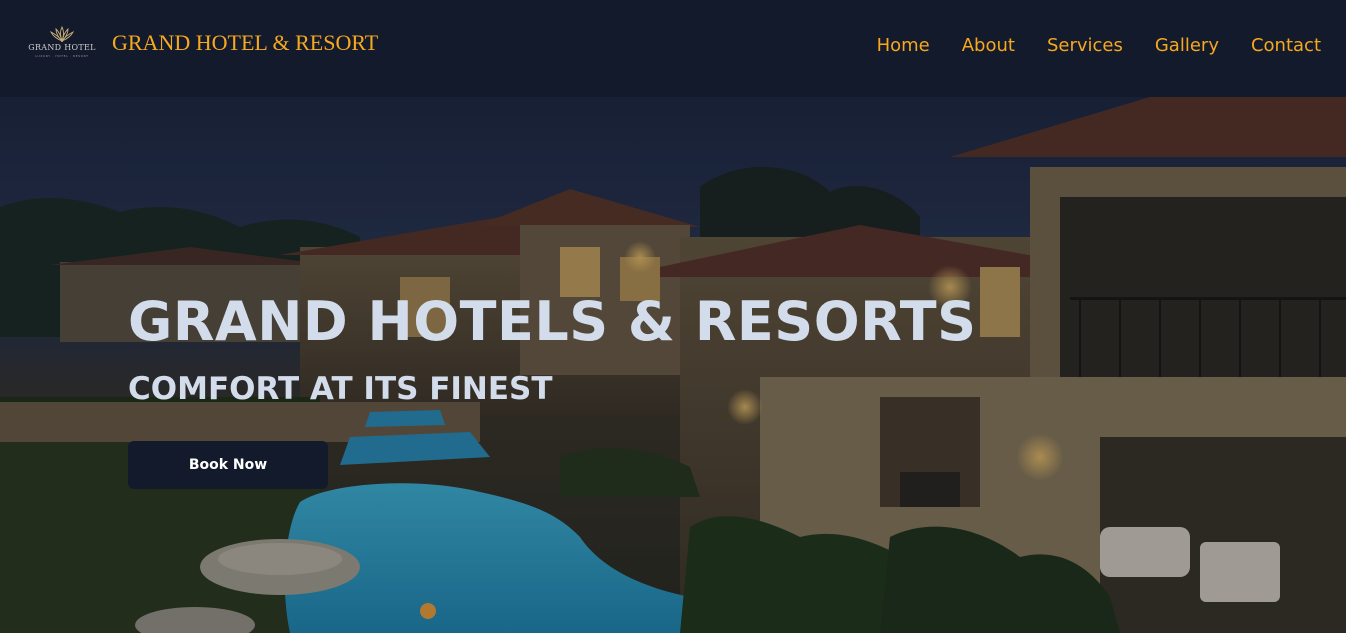 This screenshot has height=633, width=1346. I want to click on nav-link-about: About, so click(988, 46).